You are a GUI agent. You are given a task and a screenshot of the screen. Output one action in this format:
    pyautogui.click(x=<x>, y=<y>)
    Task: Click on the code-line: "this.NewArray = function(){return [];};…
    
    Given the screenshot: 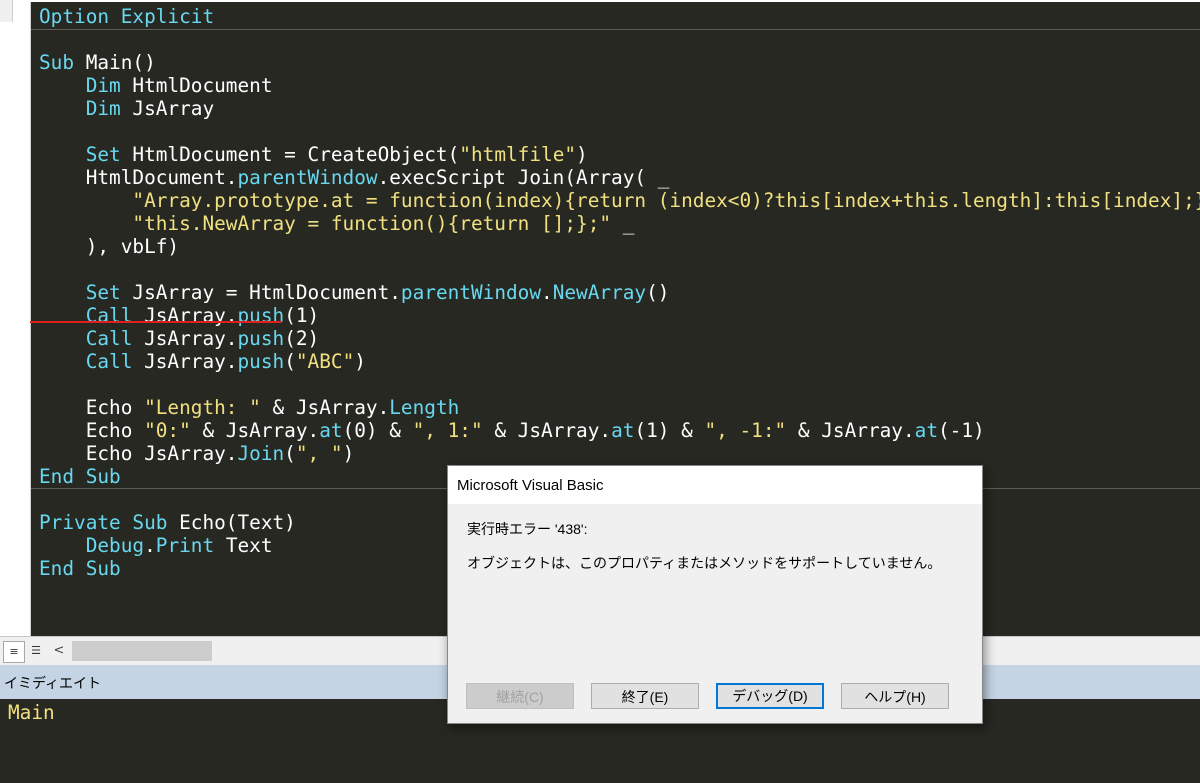 What is the action you would take?
    pyautogui.click(x=336, y=223)
    